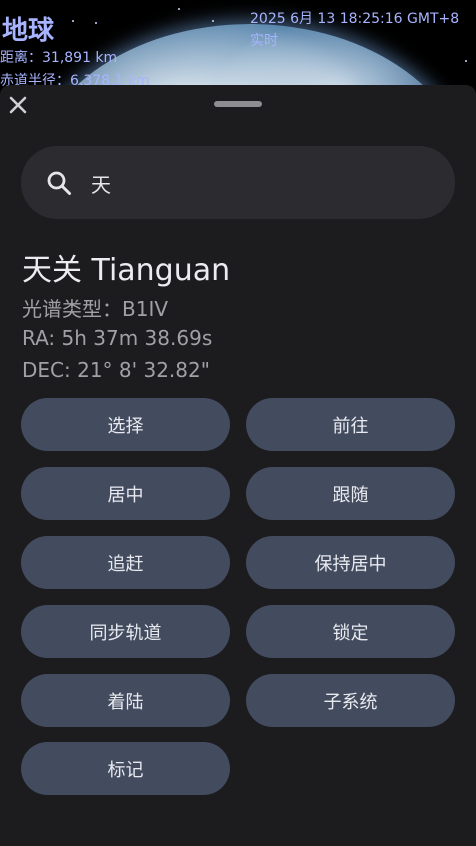 Image resolution: width=476 pixels, height=846 pixels. I want to click on close-button, so click(18, 105).